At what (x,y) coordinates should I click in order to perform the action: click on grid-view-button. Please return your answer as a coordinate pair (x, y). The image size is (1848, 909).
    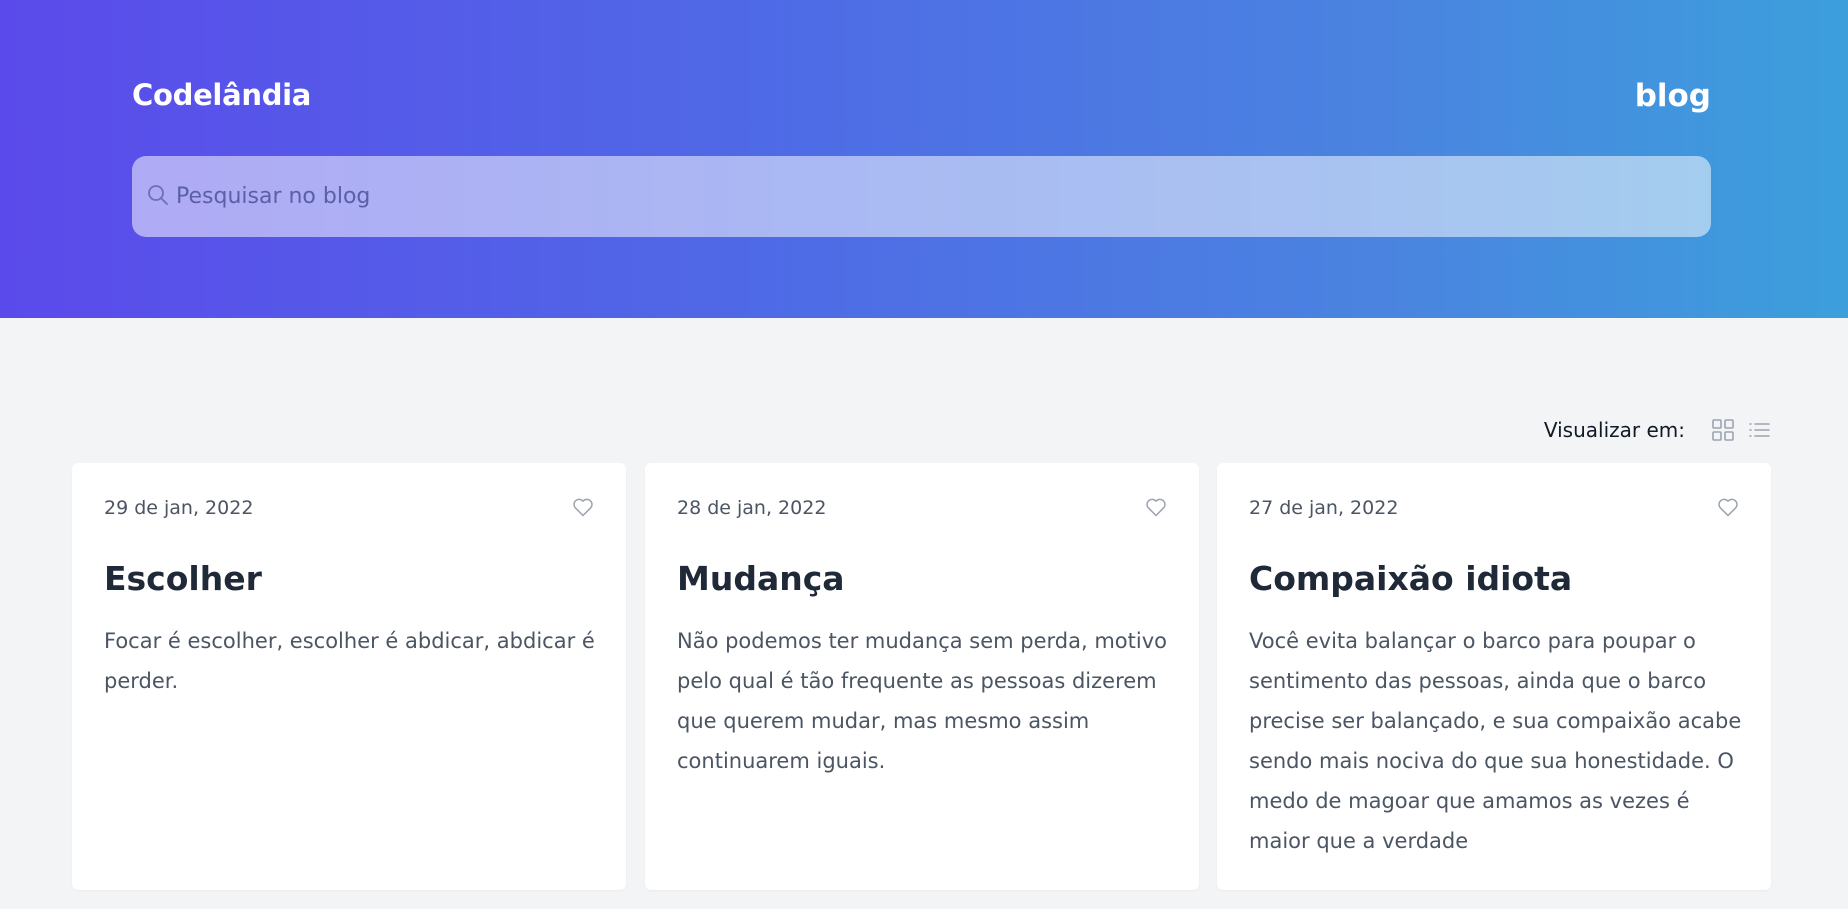
    Looking at the image, I should click on (1723, 430).